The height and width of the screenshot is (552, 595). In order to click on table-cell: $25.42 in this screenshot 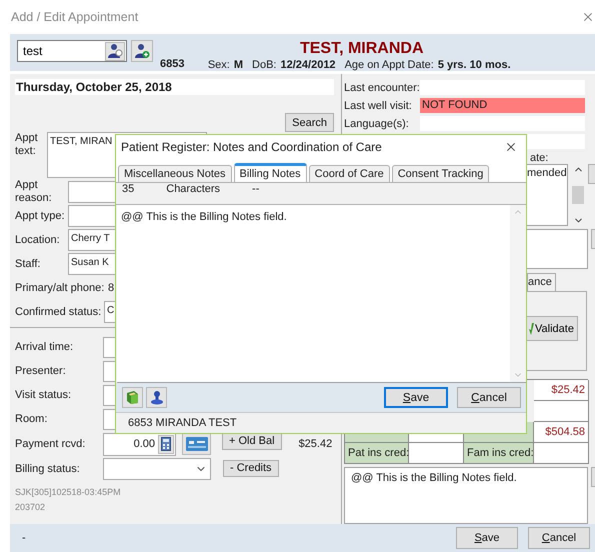, I will do `click(561, 390)`.